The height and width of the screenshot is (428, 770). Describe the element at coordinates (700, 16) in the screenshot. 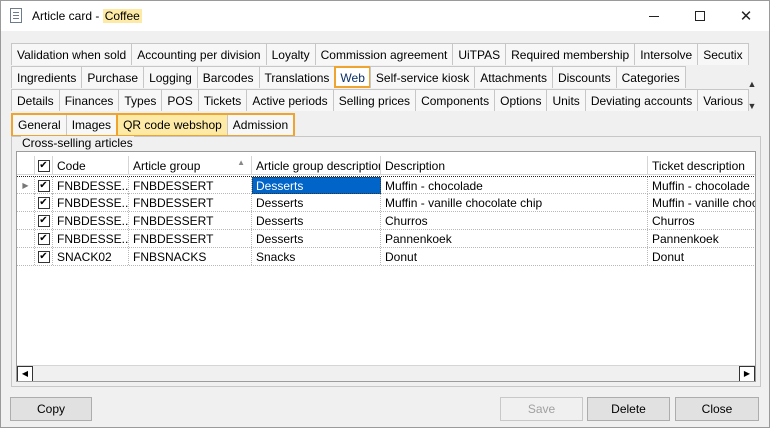

I see `maximize-button` at that location.